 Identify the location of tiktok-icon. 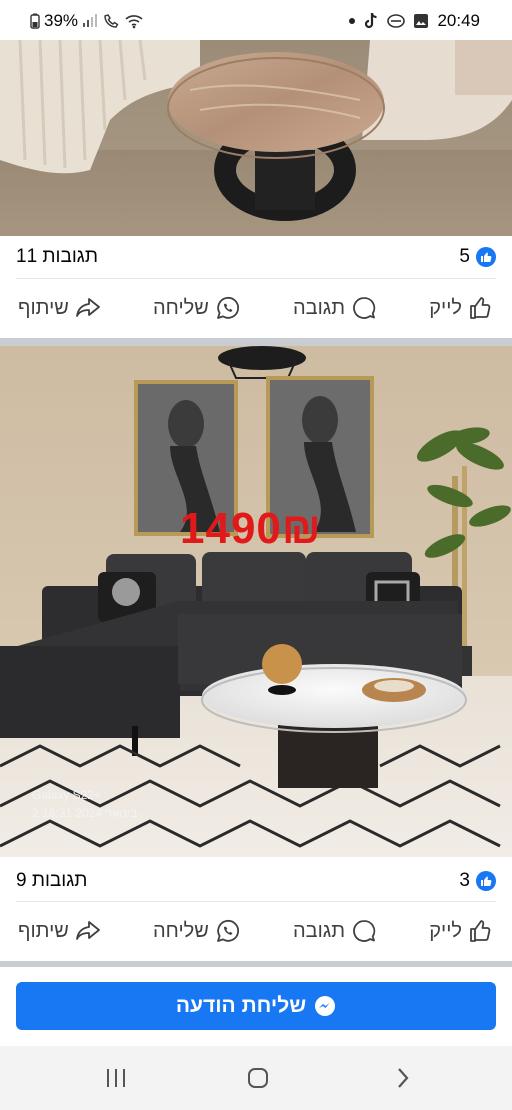
(371, 20).